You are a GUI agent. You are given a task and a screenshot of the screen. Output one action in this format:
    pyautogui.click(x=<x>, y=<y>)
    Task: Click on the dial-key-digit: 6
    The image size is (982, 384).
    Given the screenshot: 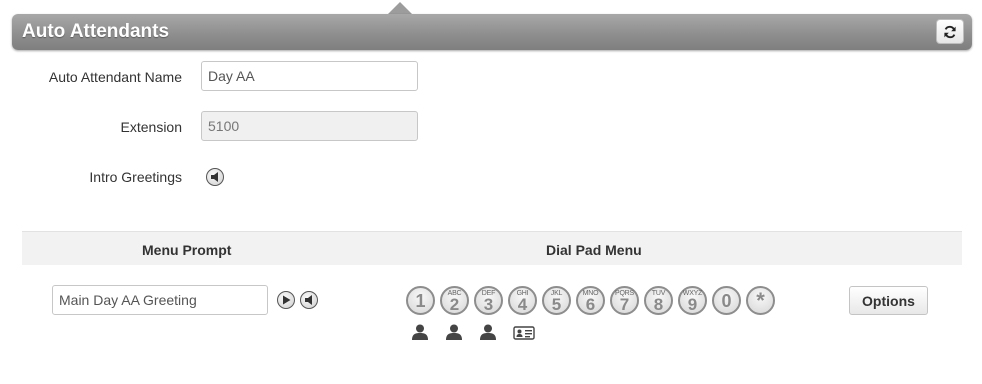 What is the action you would take?
    pyautogui.click(x=590, y=304)
    